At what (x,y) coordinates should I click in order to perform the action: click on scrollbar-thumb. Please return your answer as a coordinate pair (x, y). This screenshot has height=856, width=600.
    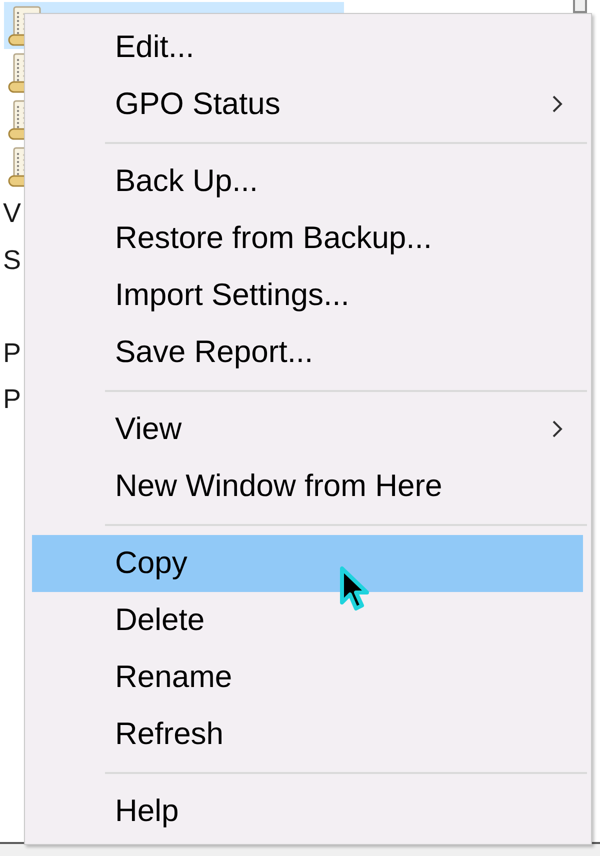
    Looking at the image, I should click on (580, 6).